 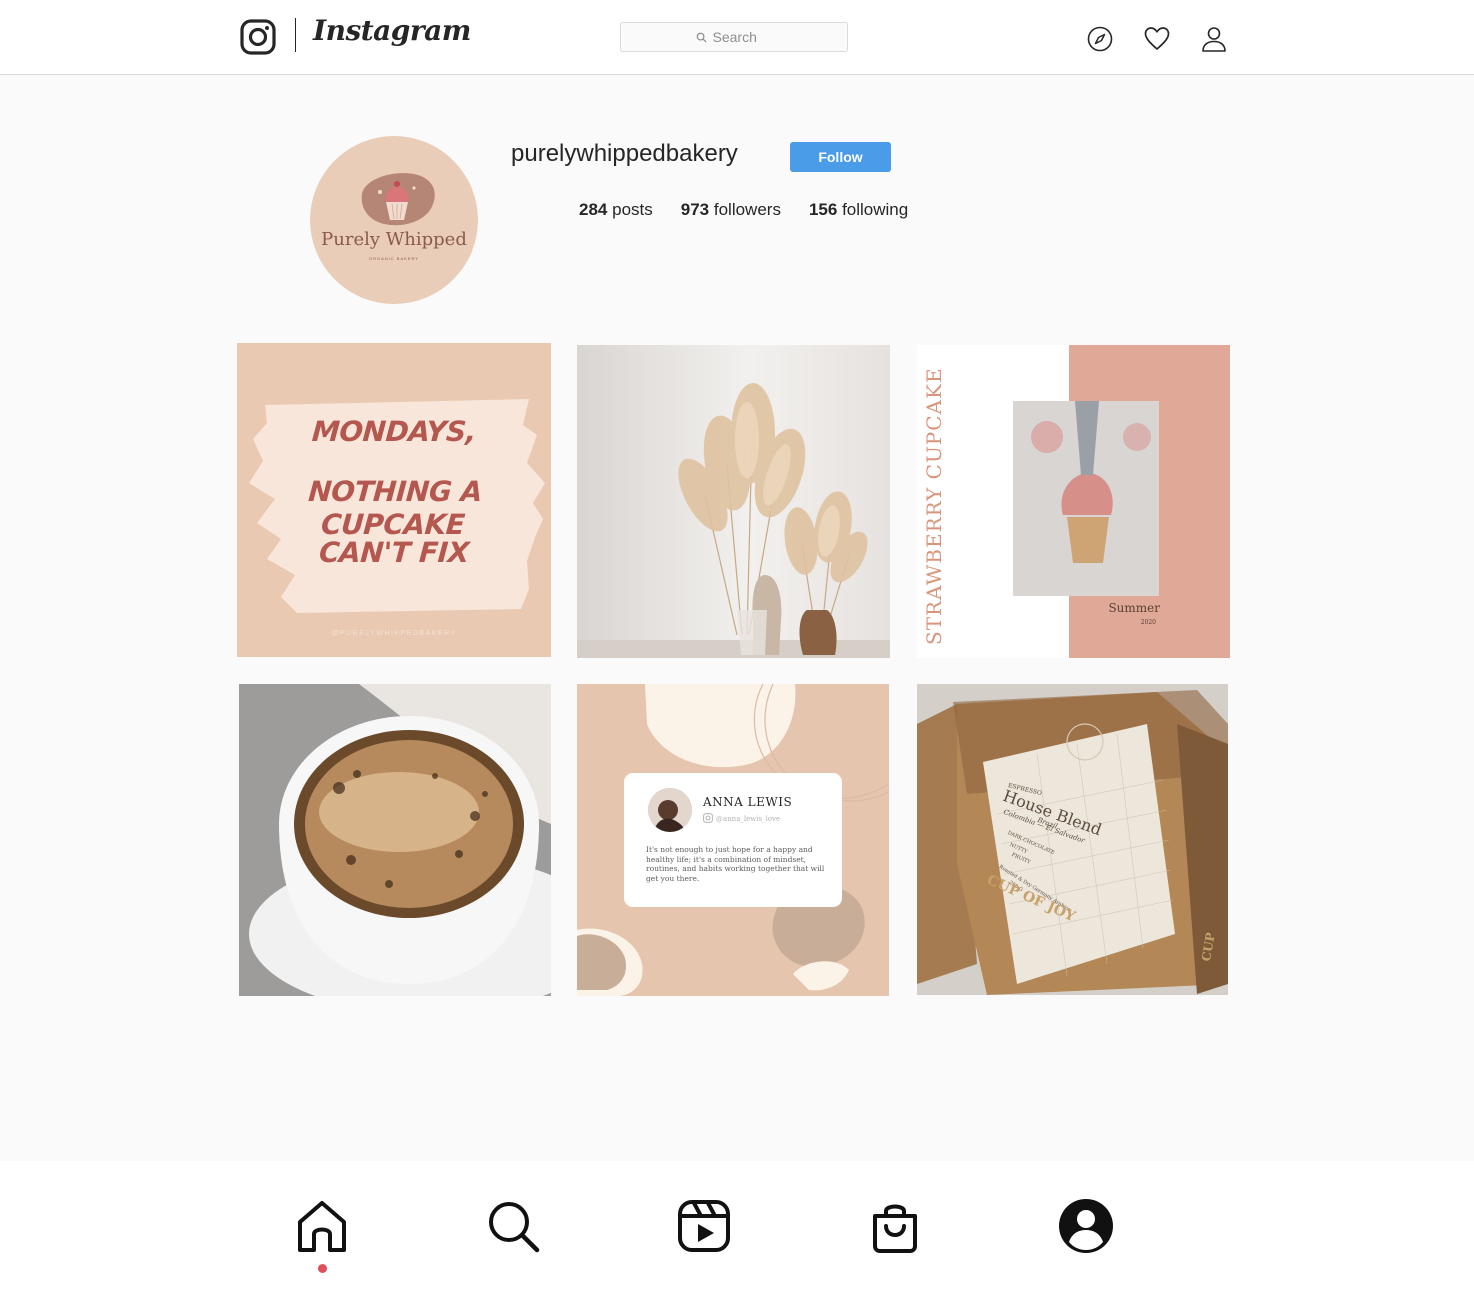 What do you see at coordinates (748, 819) in the screenshot?
I see `testimonial-handle: @anna_lewis_love` at bounding box center [748, 819].